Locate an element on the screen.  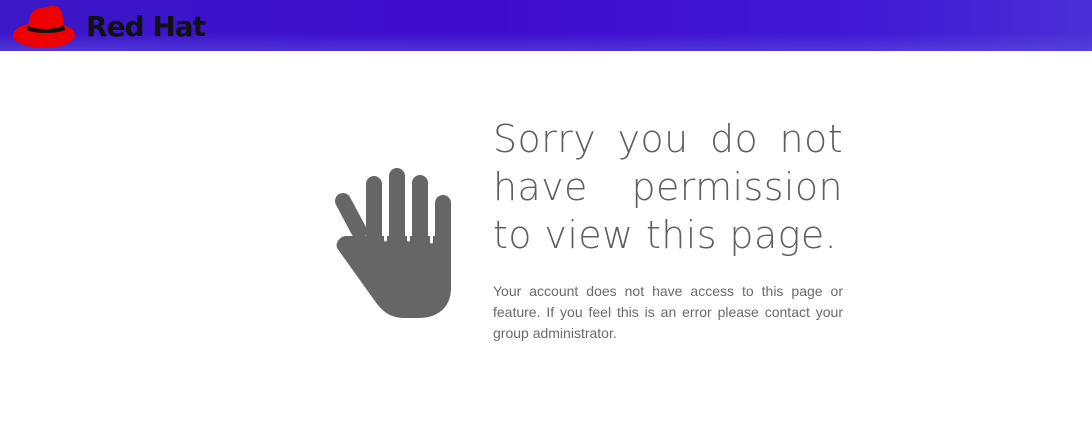
red-hat-logo: Red Hat is located at coordinates (108, 25).